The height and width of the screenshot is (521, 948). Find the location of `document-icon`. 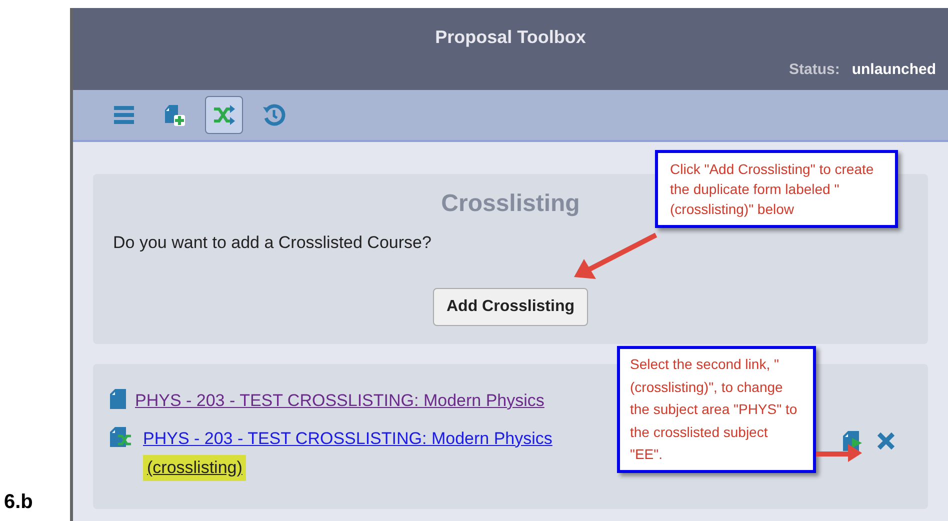

document-icon is located at coordinates (118, 399).